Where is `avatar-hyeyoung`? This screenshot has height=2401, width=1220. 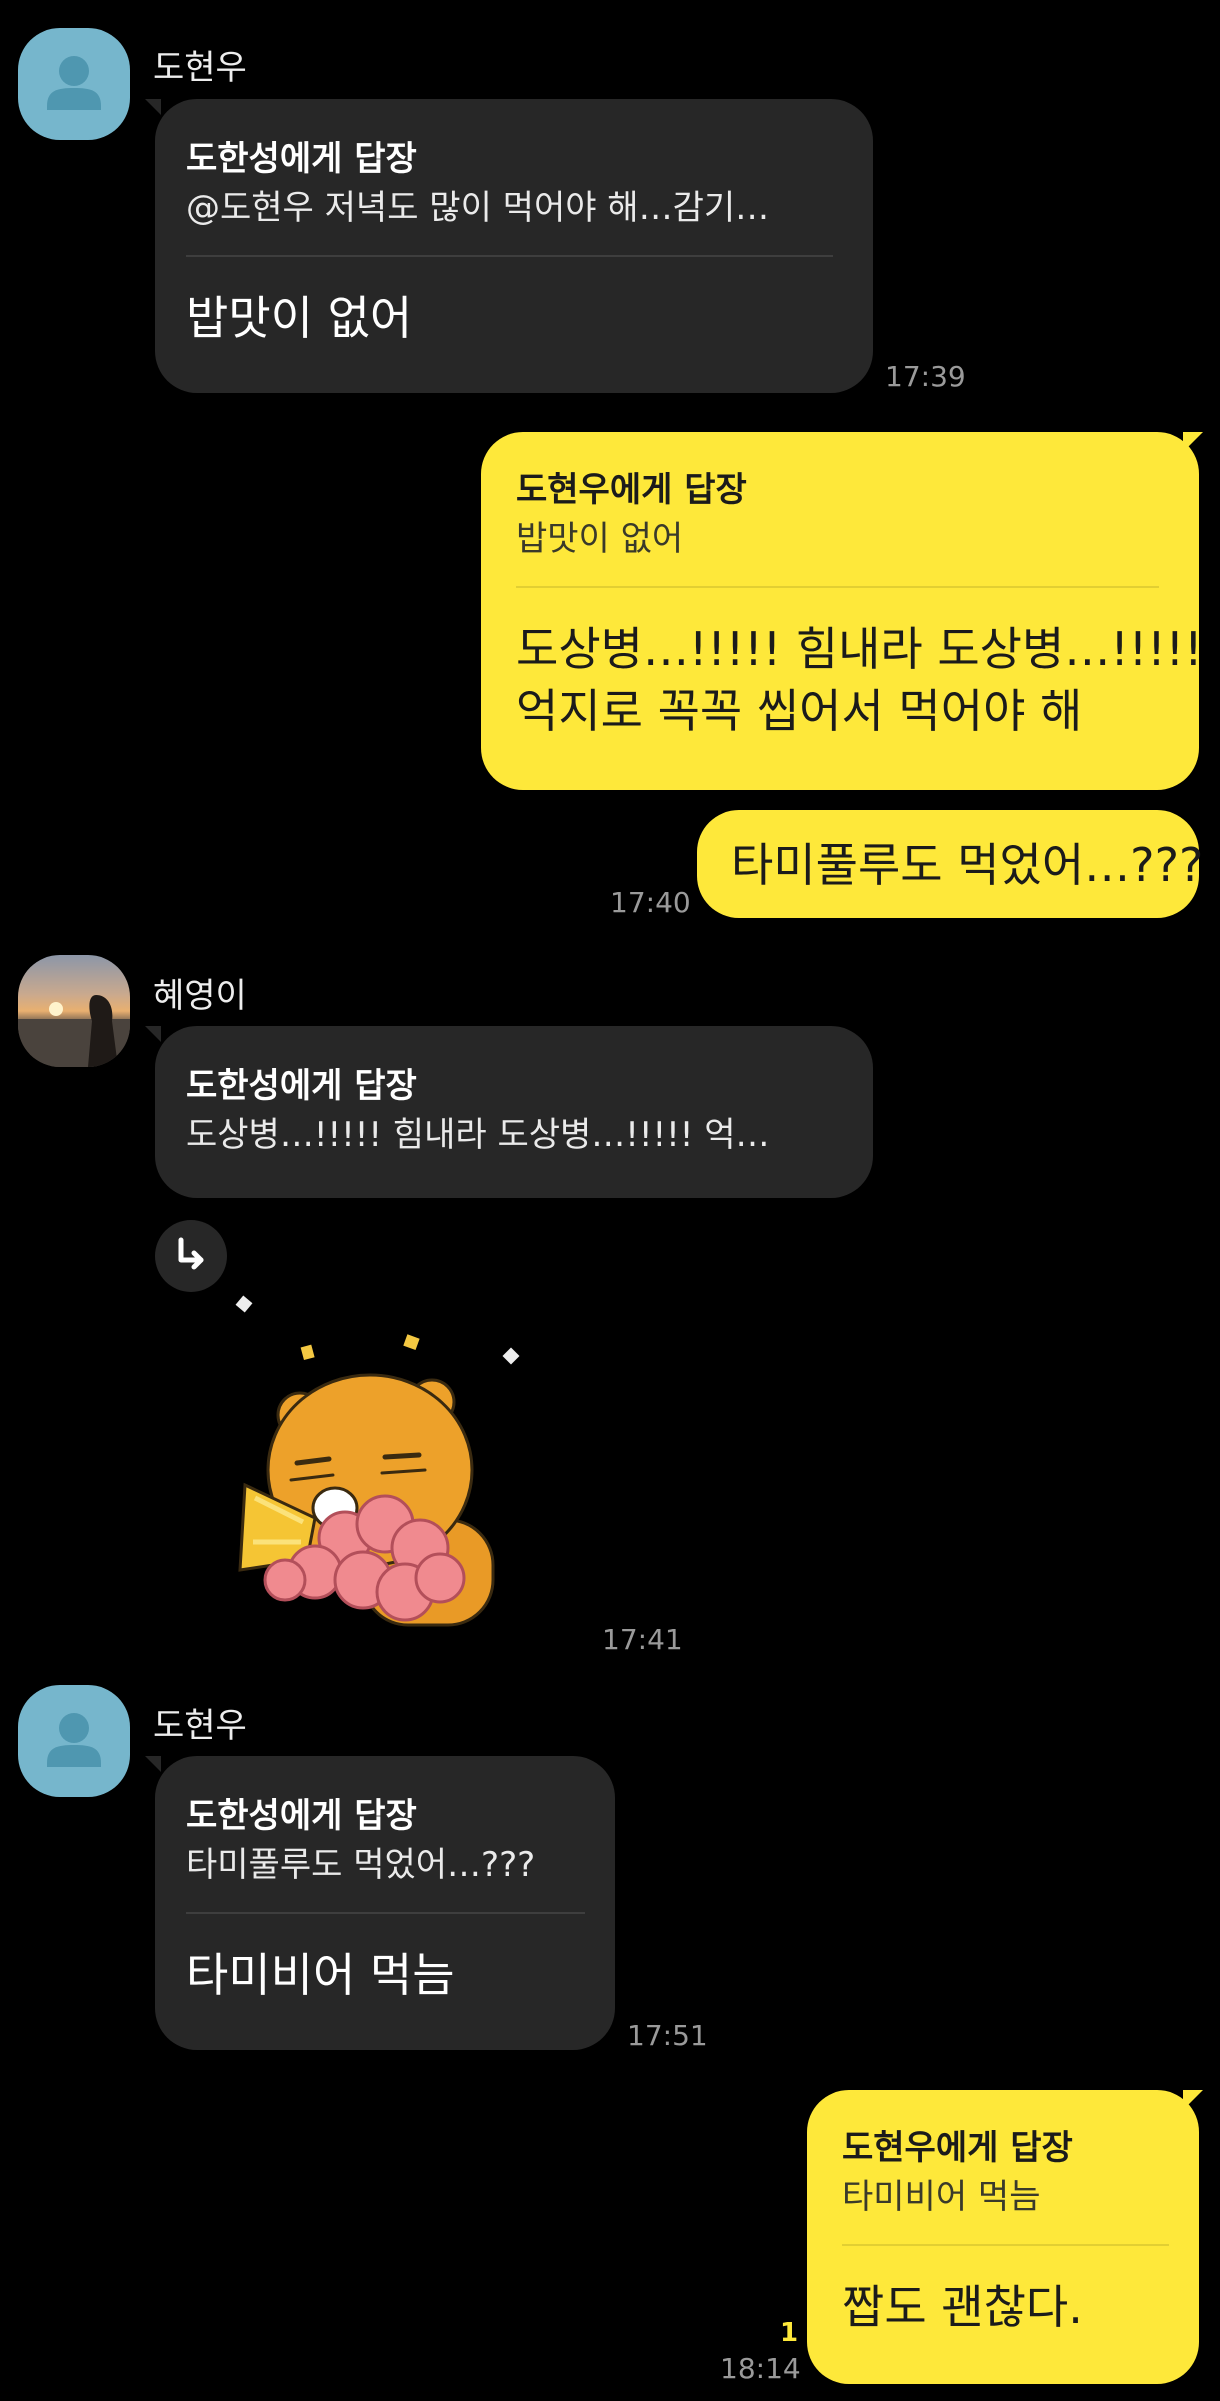
avatar-hyeyoung is located at coordinates (74, 1011).